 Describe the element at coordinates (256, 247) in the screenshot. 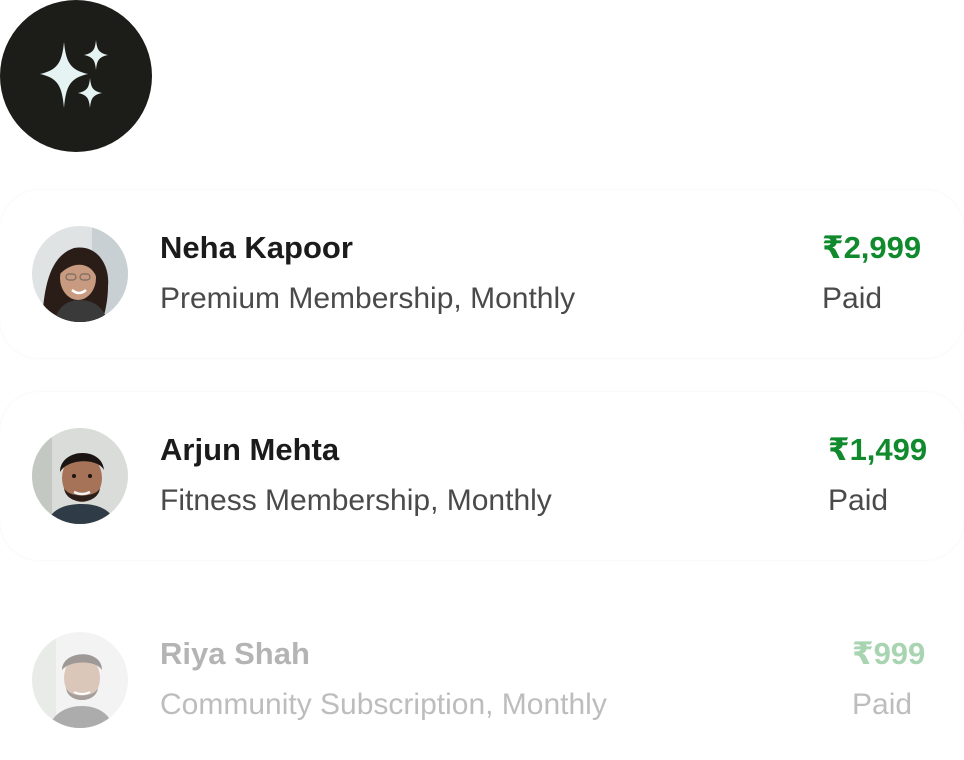

I see `customer-name: Neha Kapoor` at that location.